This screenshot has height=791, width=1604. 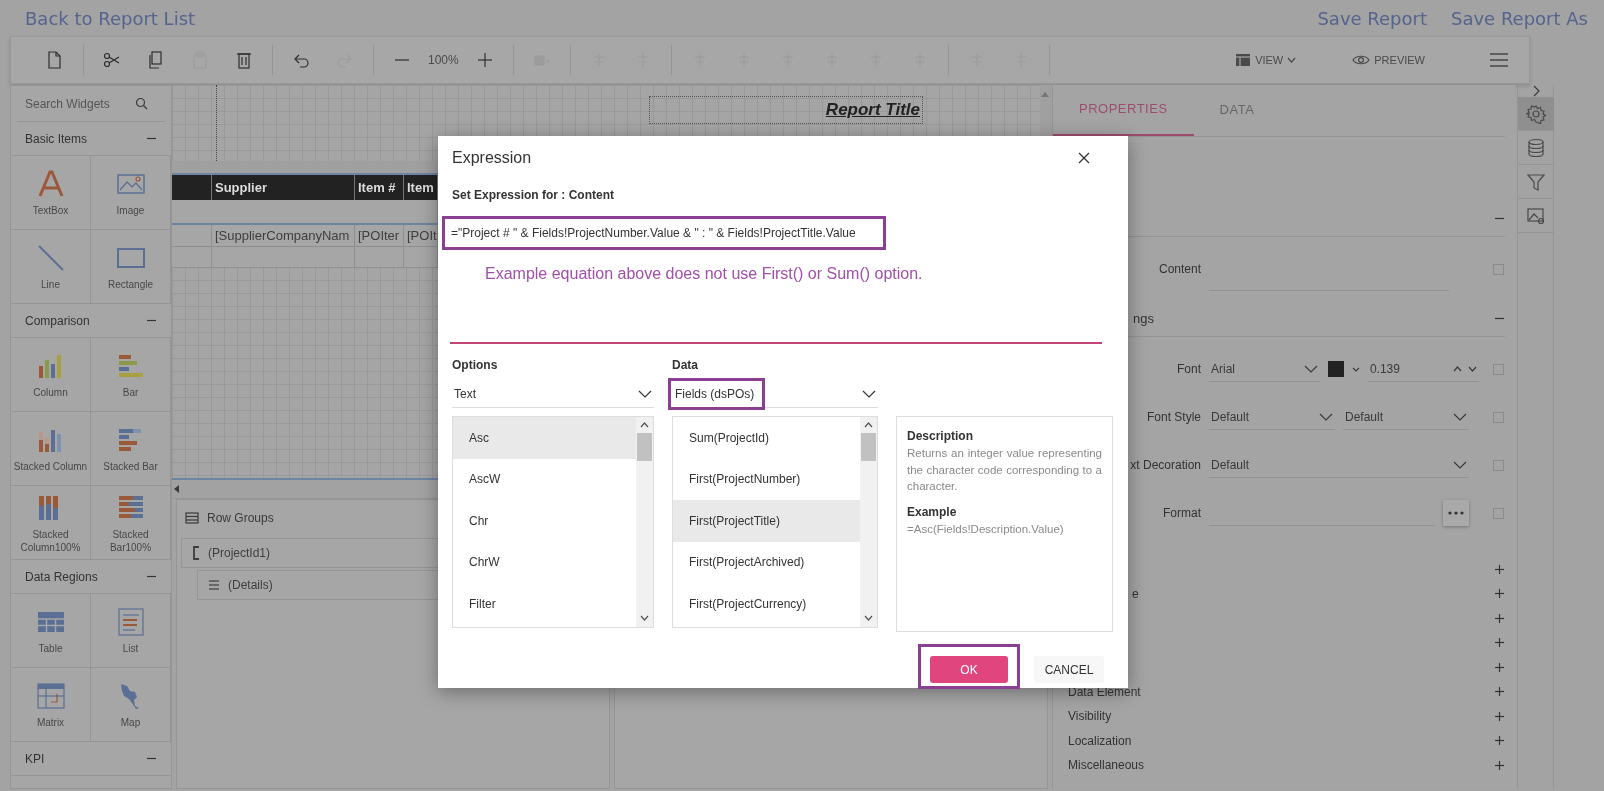 I want to click on close-icon, so click(x=1084, y=158).